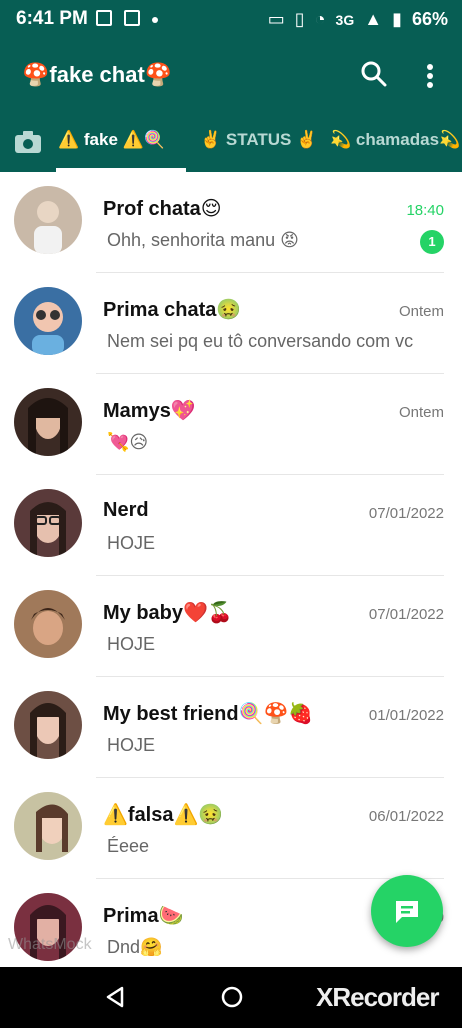 This screenshot has width=462, height=1028. I want to click on chat-row: Mamys💖 💘😥 Ontem, so click(231, 424).